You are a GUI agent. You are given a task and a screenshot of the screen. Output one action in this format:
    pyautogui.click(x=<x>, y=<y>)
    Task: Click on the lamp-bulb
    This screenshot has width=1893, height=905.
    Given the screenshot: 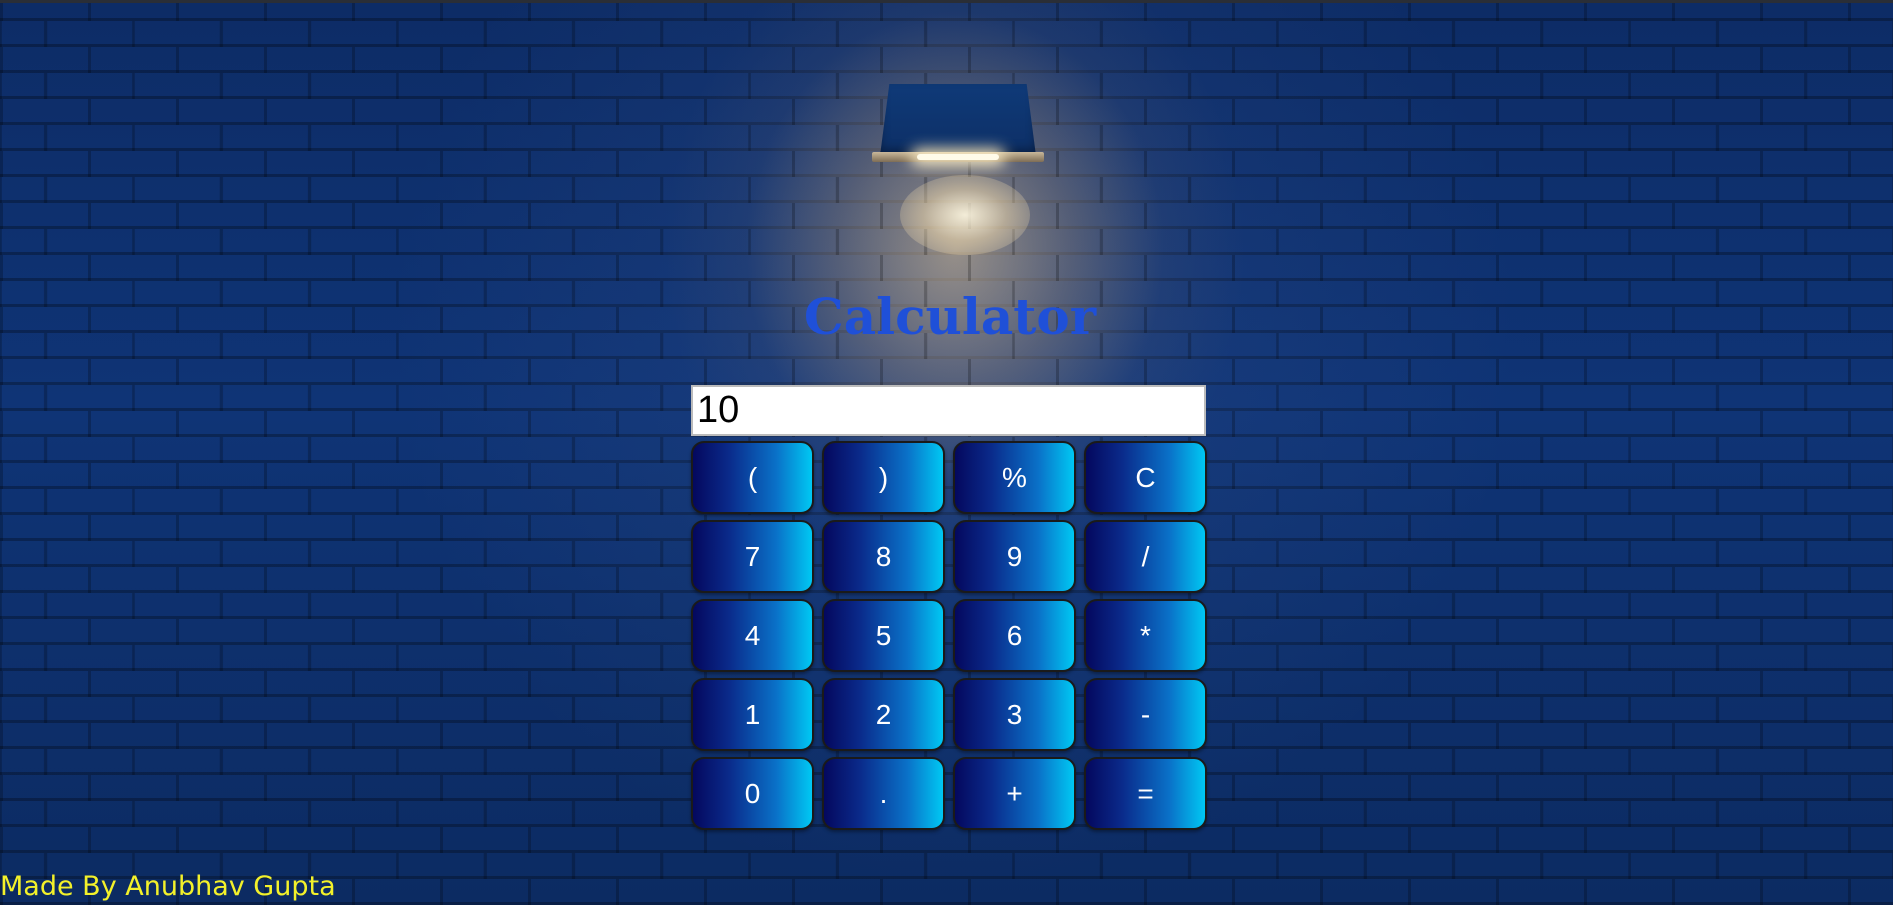 What is the action you would take?
    pyautogui.click(x=958, y=157)
    